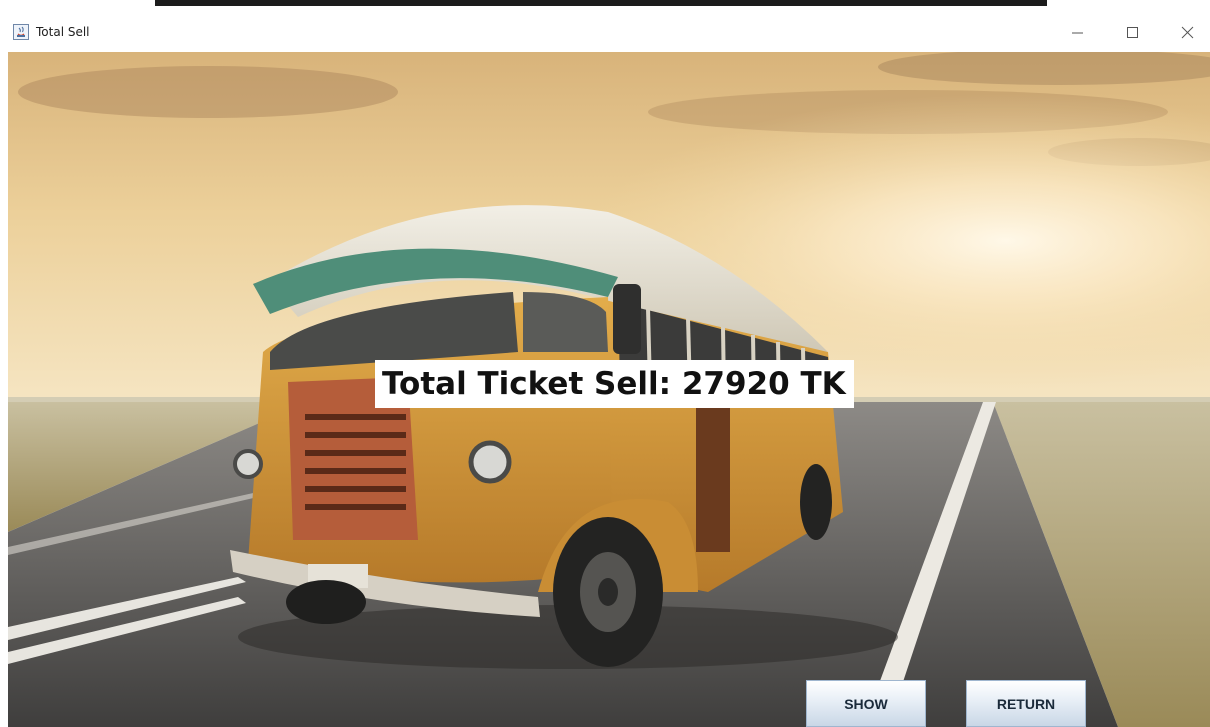 The width and height of the screenshot is (1210, 727). I want to click on minimize-button, so click(1077, 32).